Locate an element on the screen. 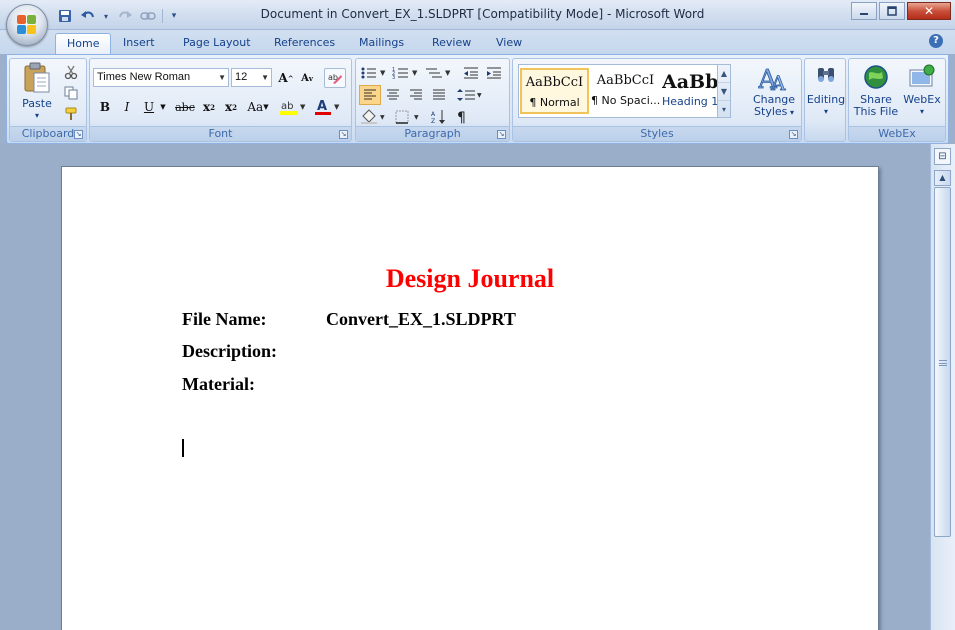 This screenshot has width=955, height=630. help-icon: ? is located at coordinates (936, 41).